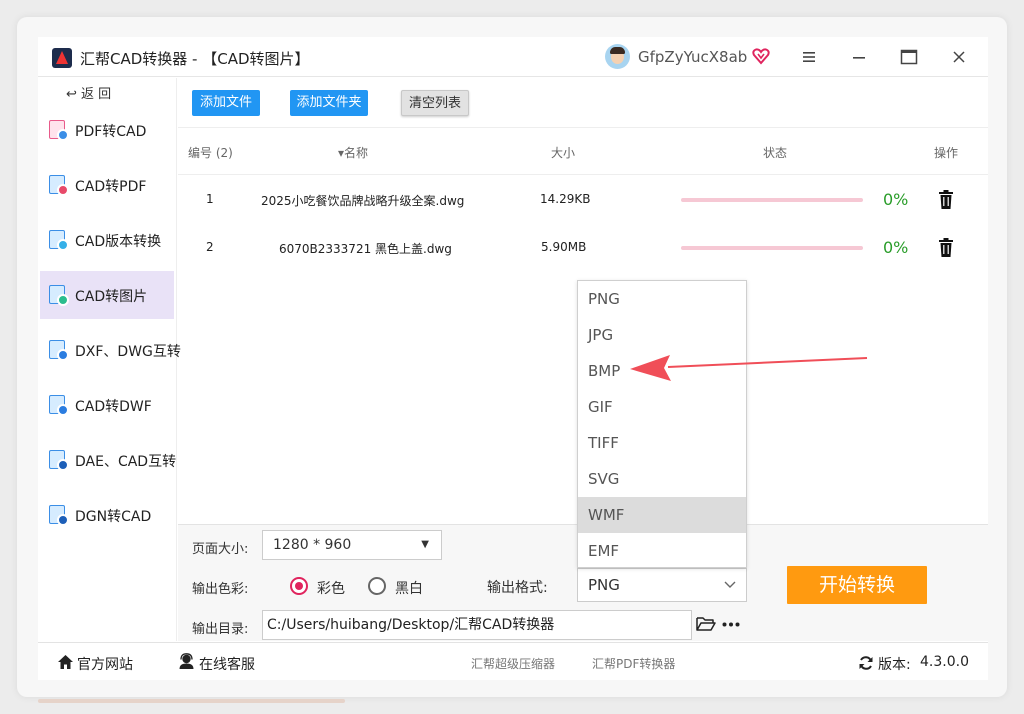 The image size is (1024, 714). I want to click on online-service-link: 在线客服, so click(227, 664).